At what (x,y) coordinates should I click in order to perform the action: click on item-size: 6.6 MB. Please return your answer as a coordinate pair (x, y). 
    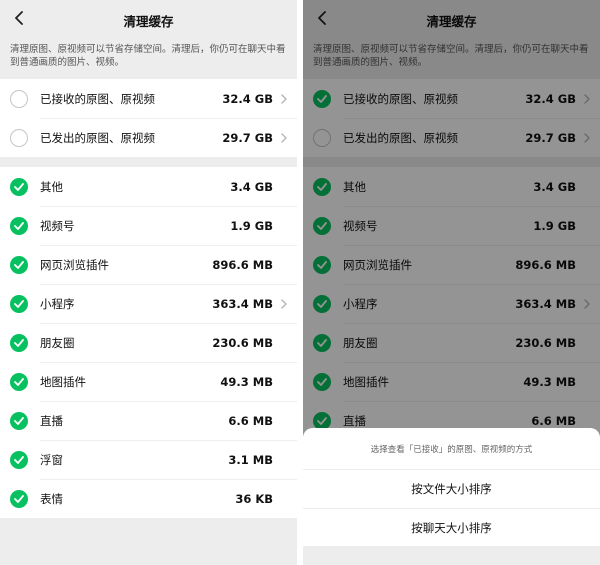
    Looking at the image, I should click on (250, 420).